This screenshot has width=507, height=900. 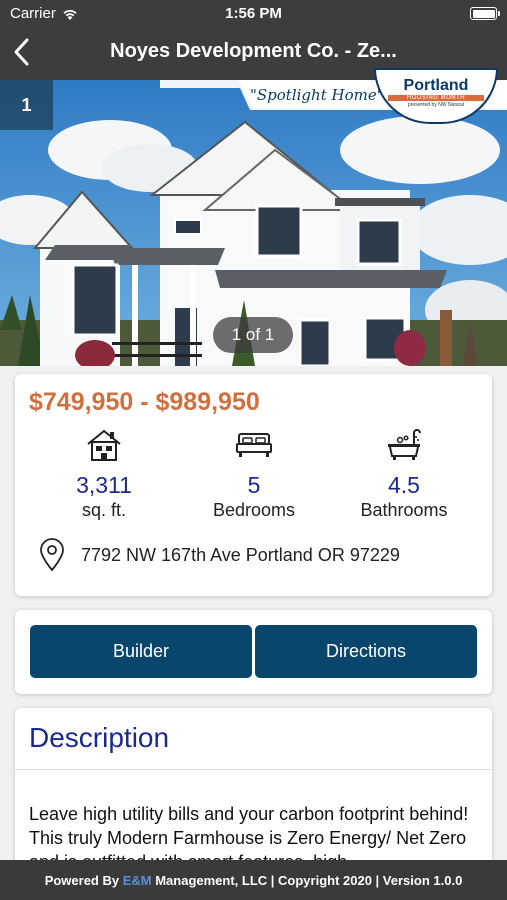 I want to click on stat-sqft-value: 3,311, so click(x=104, y=485).